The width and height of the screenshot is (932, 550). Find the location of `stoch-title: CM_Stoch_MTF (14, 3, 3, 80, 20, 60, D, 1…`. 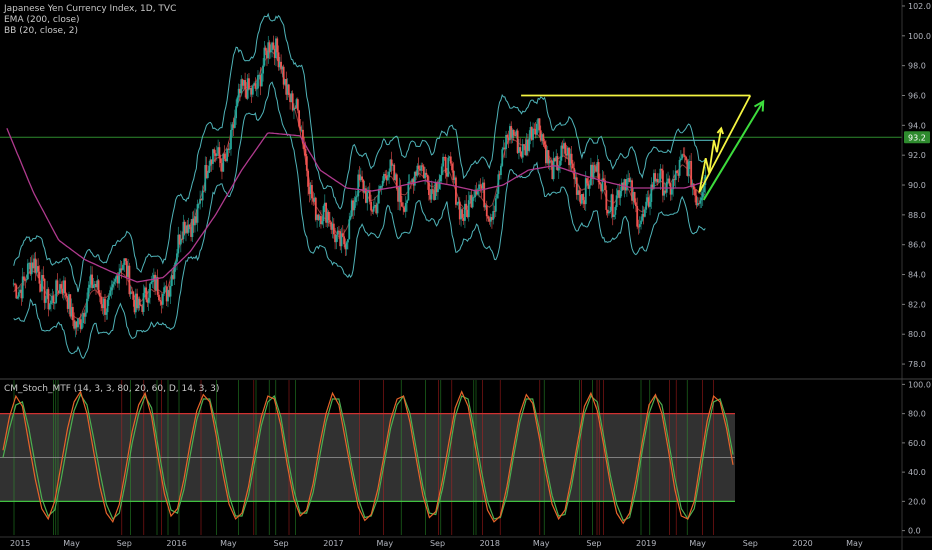

stoch-title: CM_Stoch_MTF (14, 3, 3, 80, 20, 60, D, 1… is located at coordinates (111, 389).